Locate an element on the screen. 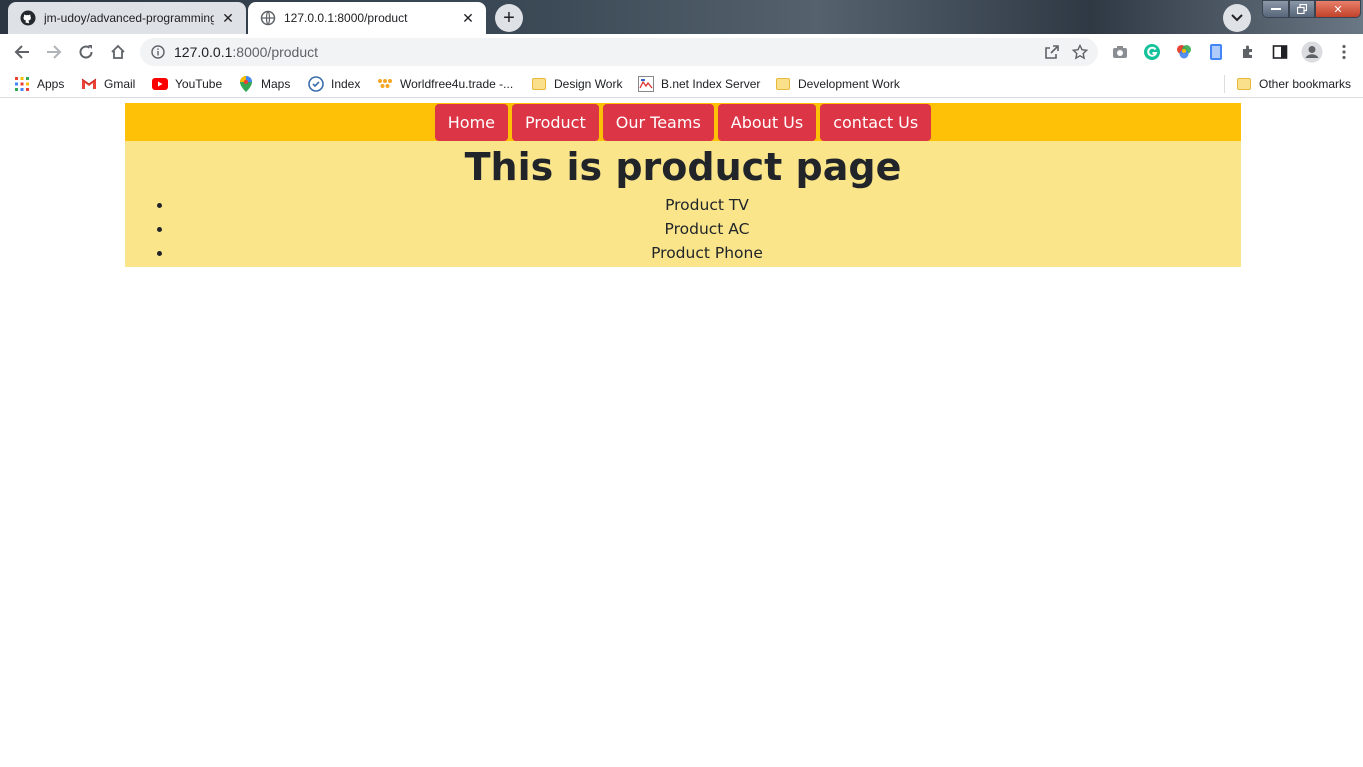  plus-icon: + is located at coordinates (509, 17).